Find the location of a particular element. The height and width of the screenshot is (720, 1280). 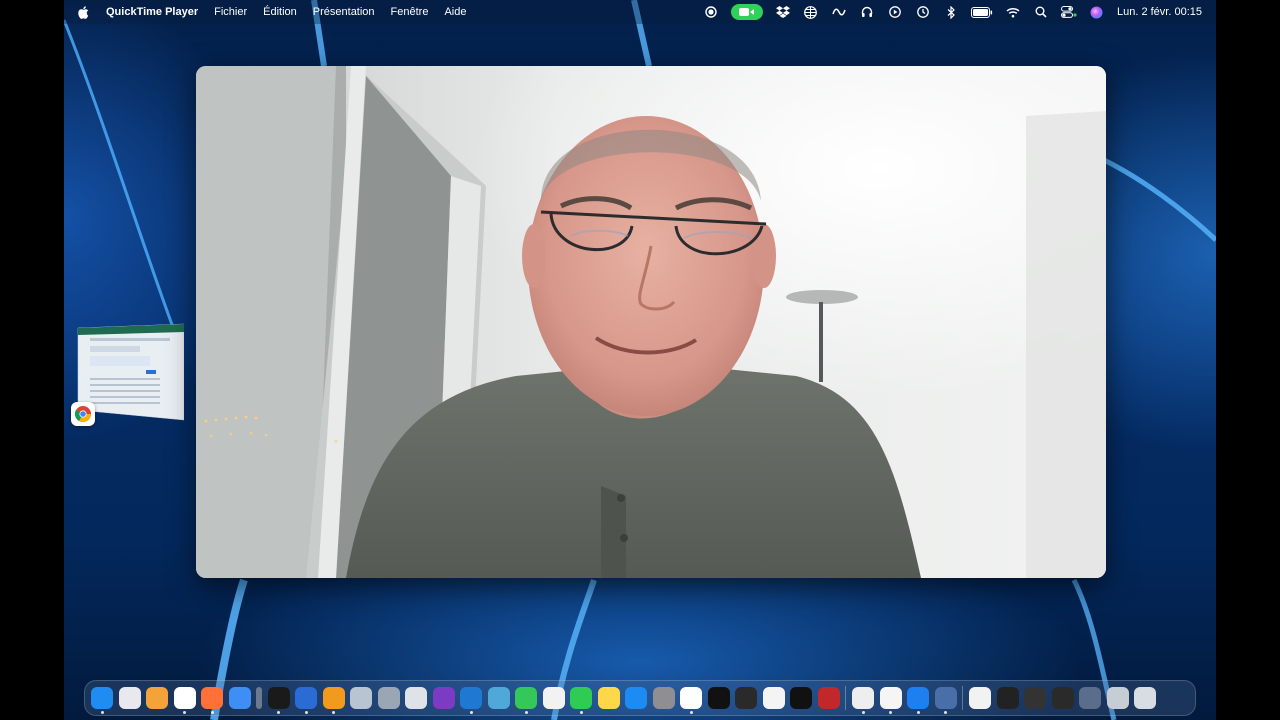

stage-manager-chrome-window is located at coordinates (128, 374).